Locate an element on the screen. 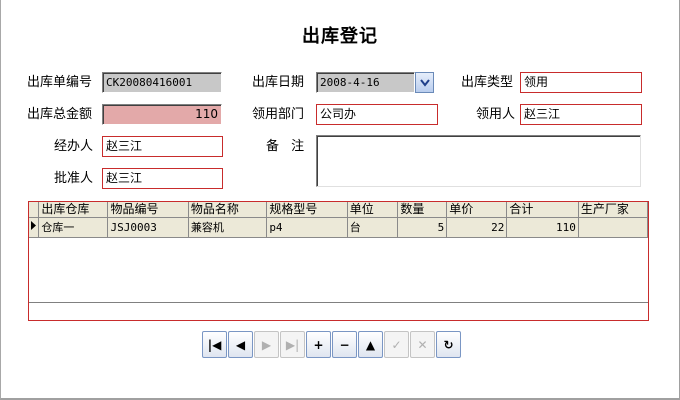 The height and width of the screenshot is (400, 680). chevron-down-icon is located at coordinates (425, 83).